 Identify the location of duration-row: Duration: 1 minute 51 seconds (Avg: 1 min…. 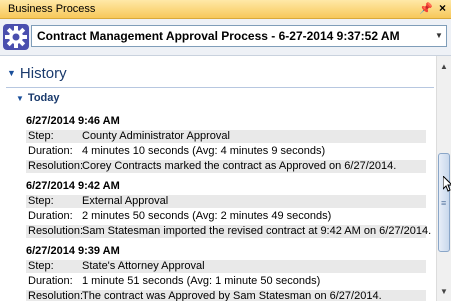
(226, 281).